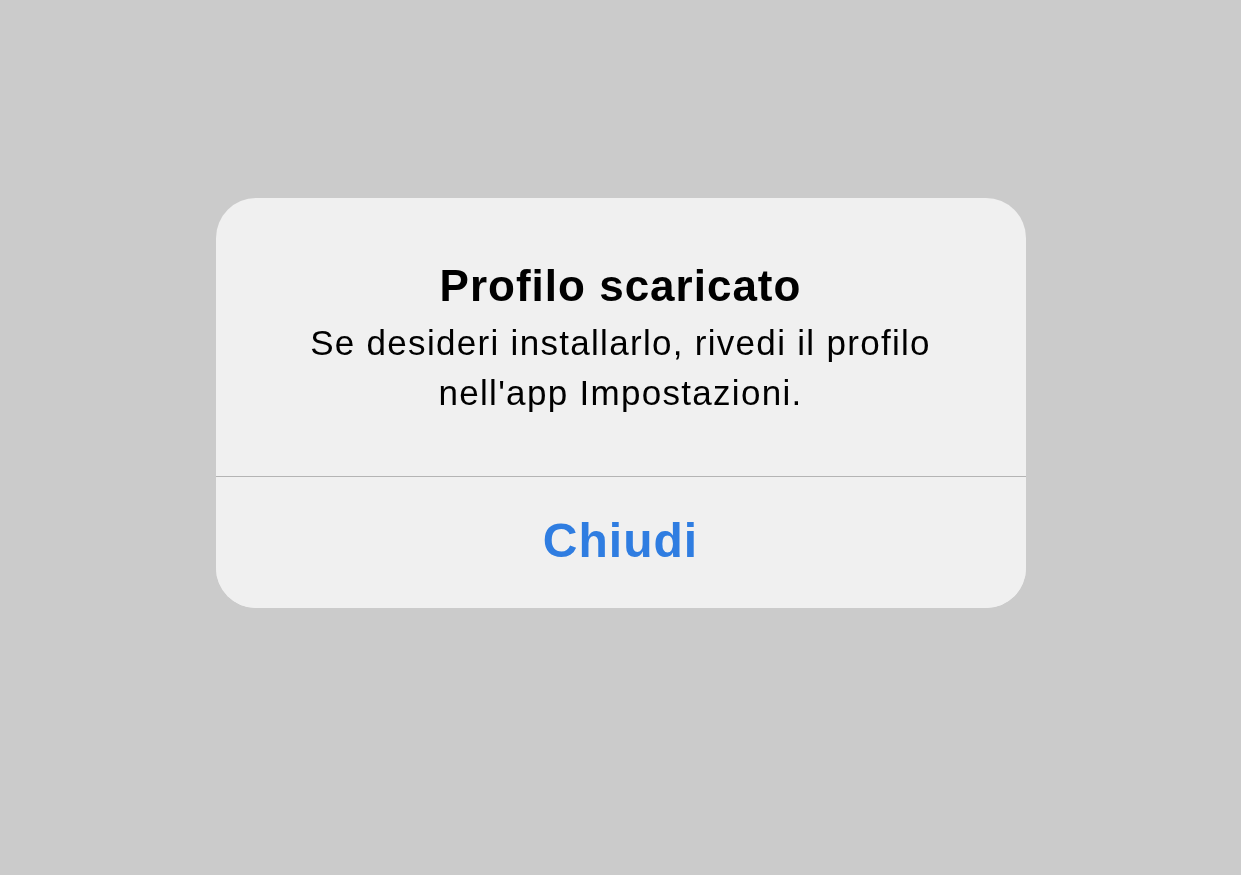 This screenshot has height=875, width=1241. I want to click on alert-title: Profilo scaricato, so click(620, 286).